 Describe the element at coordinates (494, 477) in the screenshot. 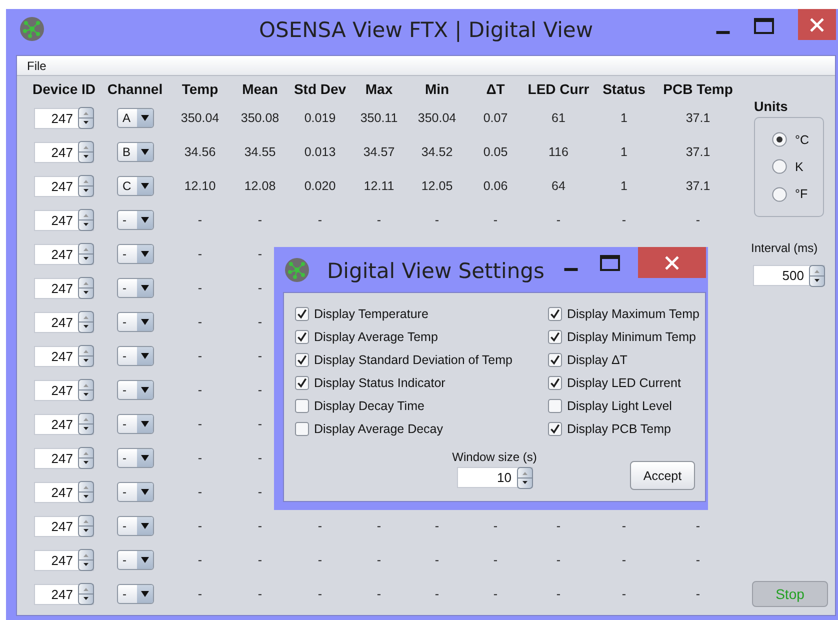

I see `window-size-spinner: 10` at that location.